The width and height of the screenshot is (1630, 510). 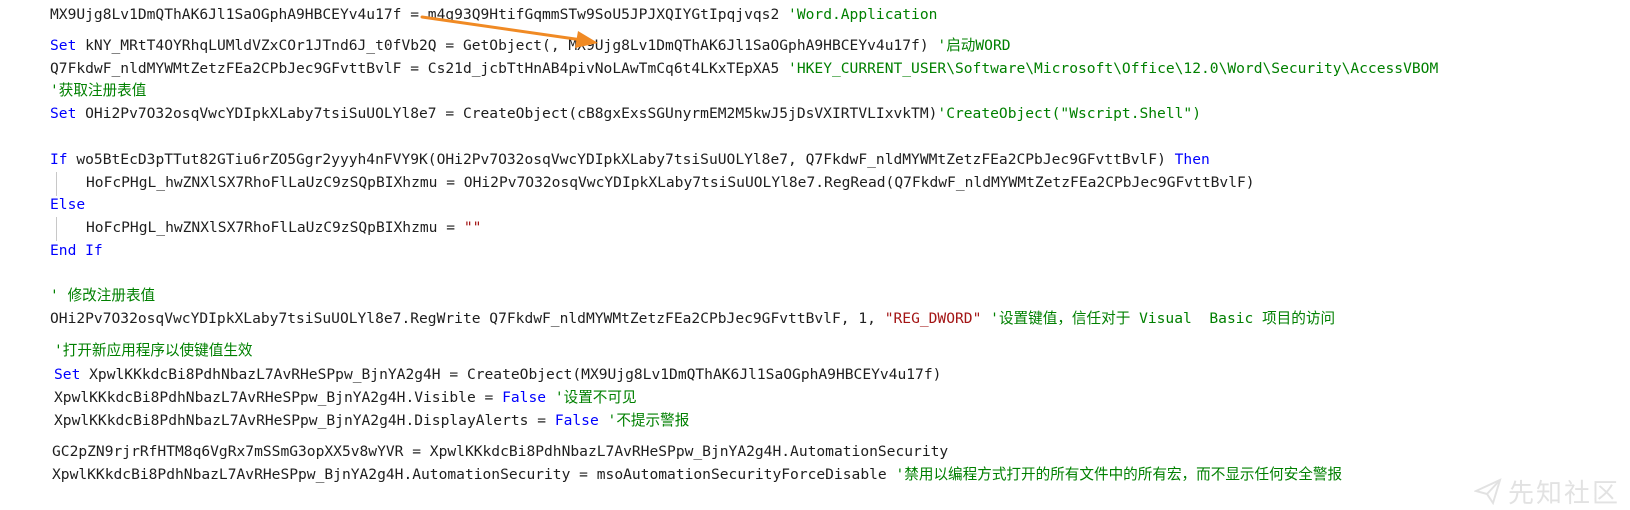 I want to click on code-comment: '打开新应用程序以使键值生效, so click(x=153, y=350).